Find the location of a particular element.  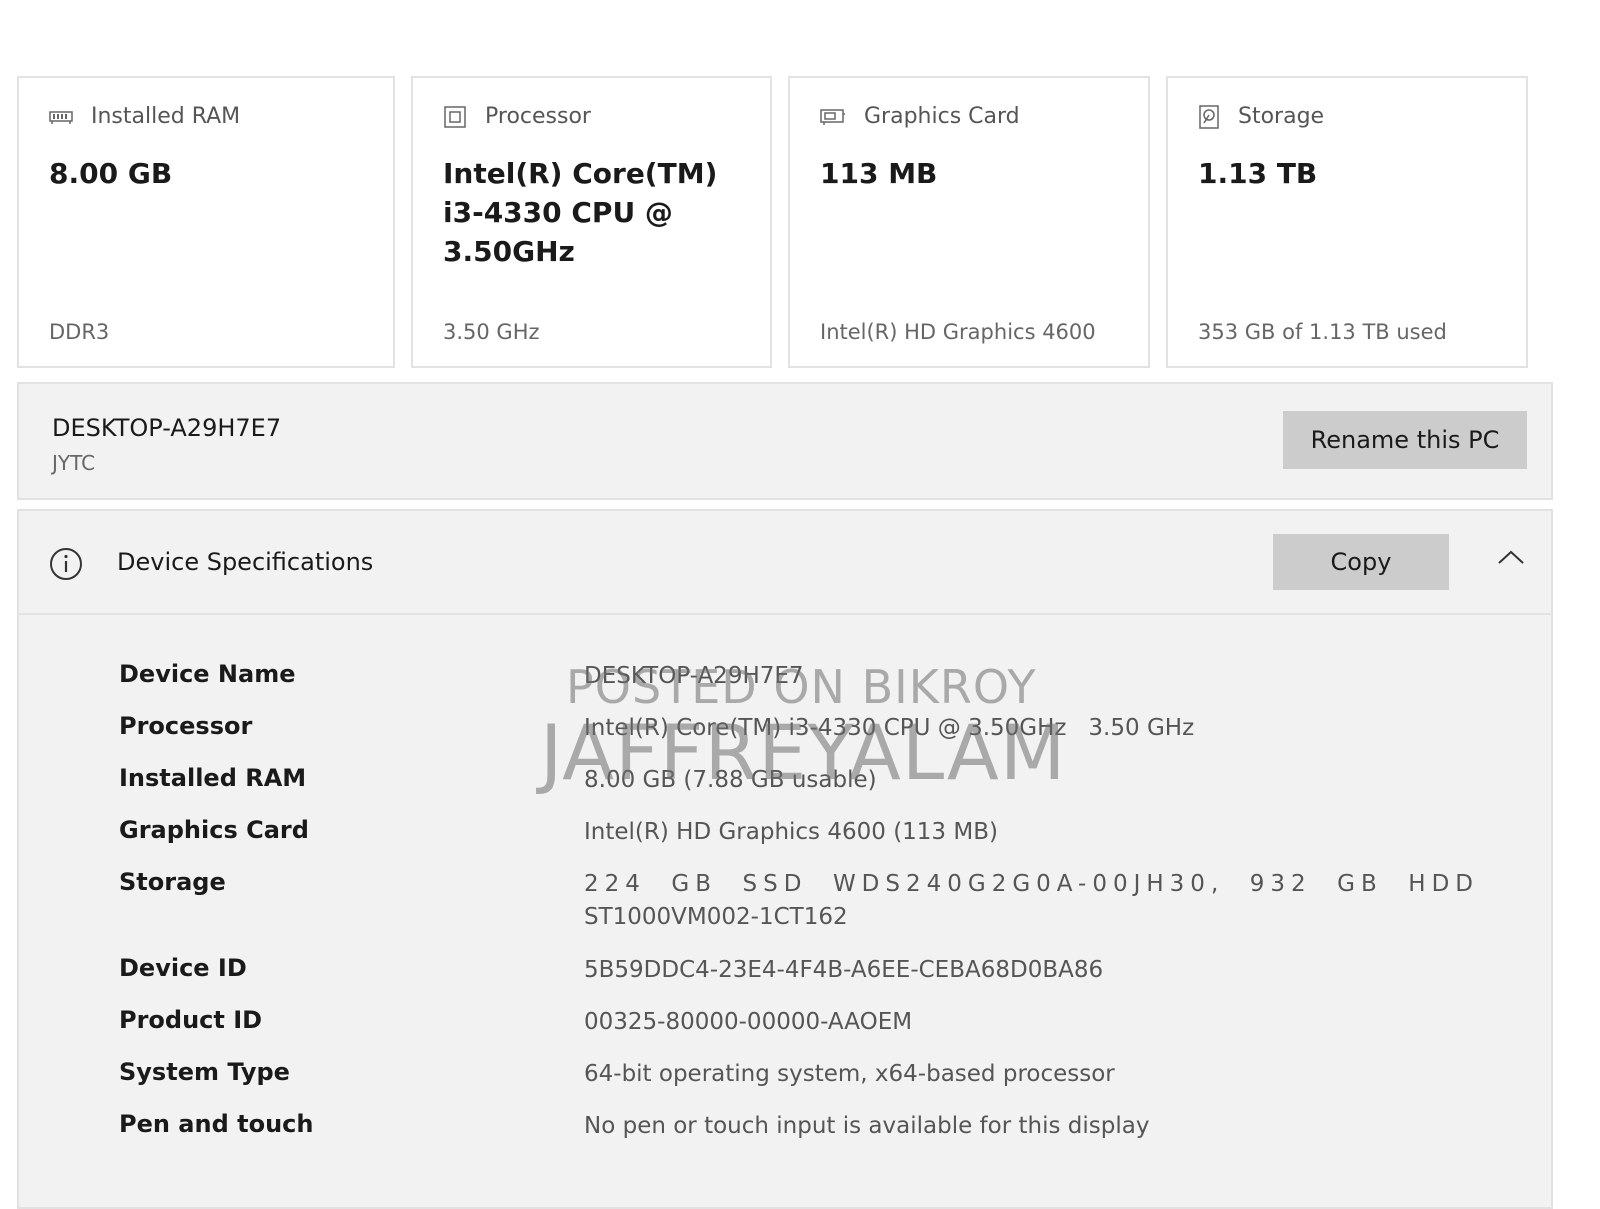

graphics-card-icon is located at coordinates (832, 116).